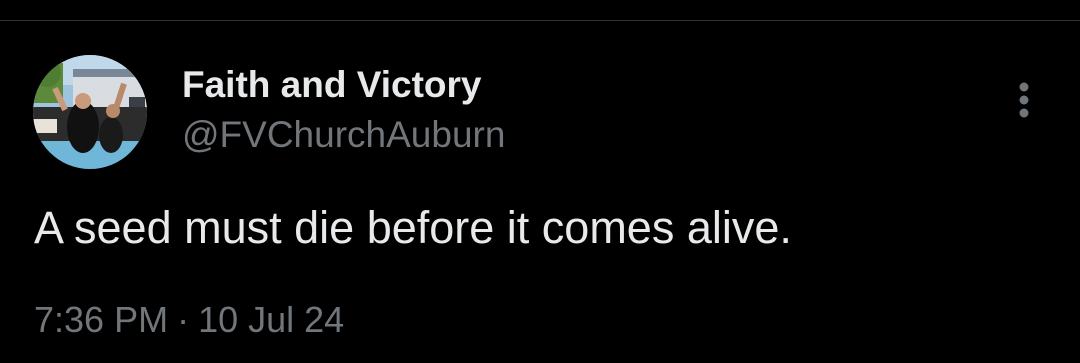 The height and width of the screenshot is (363, 1080). I want to click on avatar, so click(90, 112).